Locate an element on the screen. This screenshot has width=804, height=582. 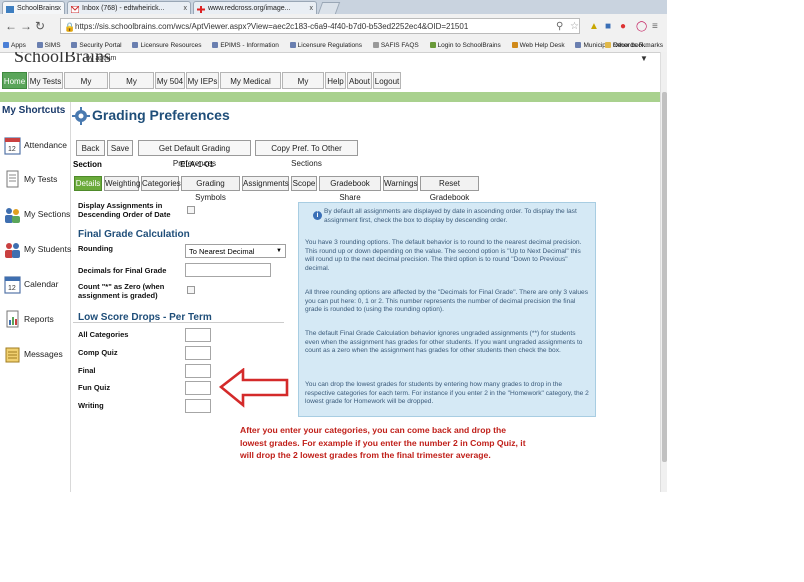
menu-logout: Logout is located at coordinates (387, 80).